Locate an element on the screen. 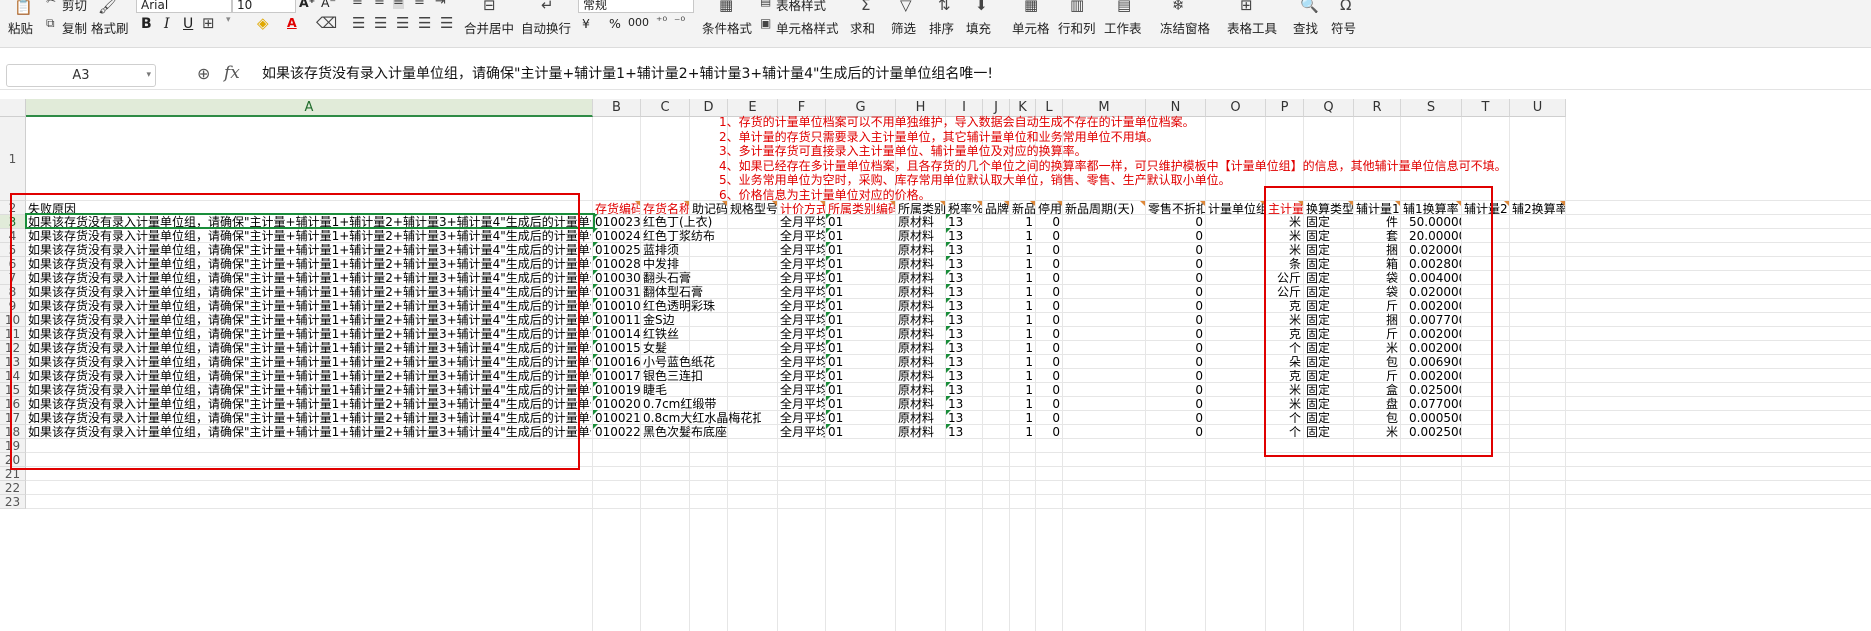 The height and width of the screenshot is (631, 1871). header-cell-m: 新品周期(天) is located at coordinates (1104, 207).